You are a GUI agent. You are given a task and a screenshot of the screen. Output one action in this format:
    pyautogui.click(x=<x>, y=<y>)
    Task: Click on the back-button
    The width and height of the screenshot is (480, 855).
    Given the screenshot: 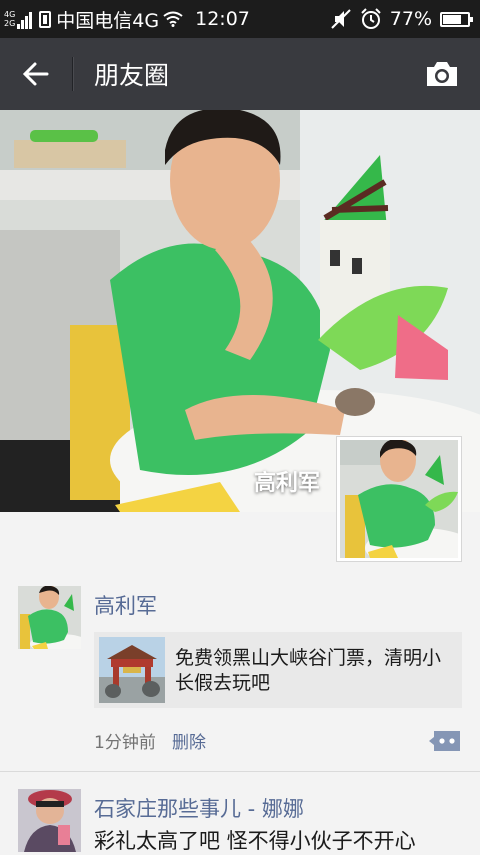 What is the action you would take?
    pyautogui.click(x=36, y=74)
    